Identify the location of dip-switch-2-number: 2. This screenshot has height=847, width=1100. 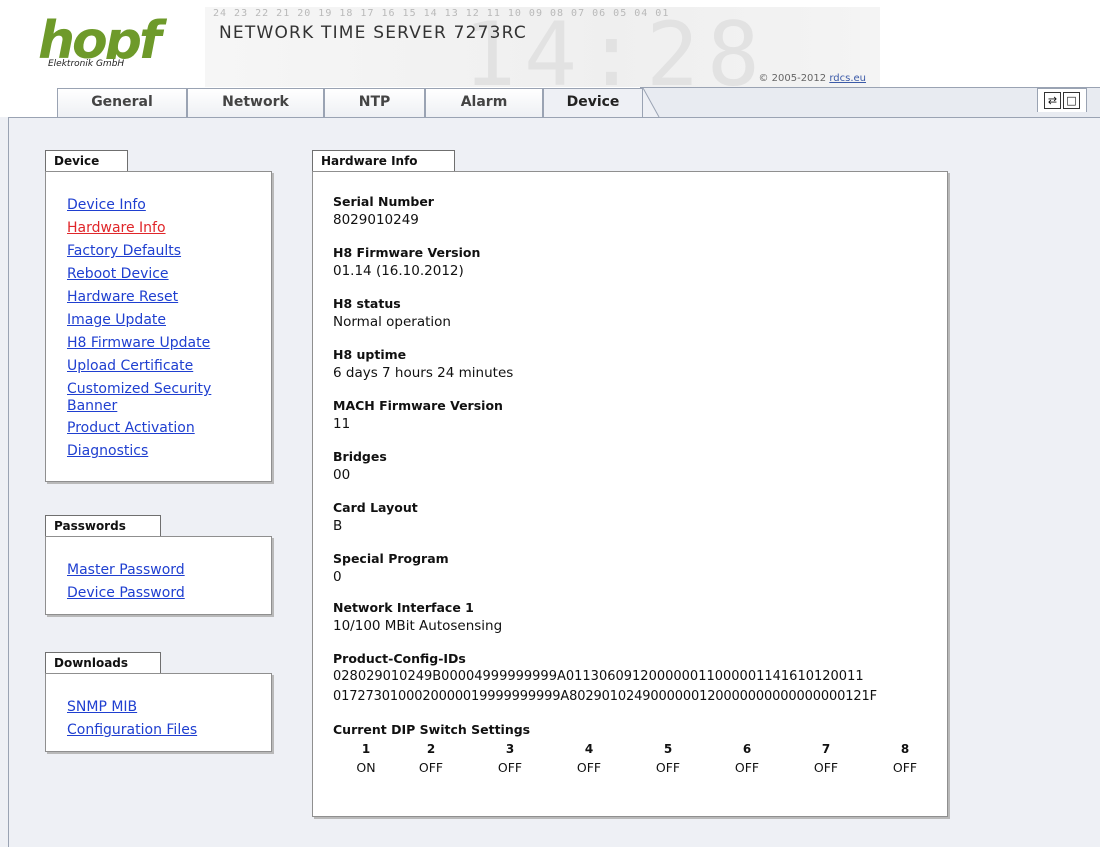
(431, 749).